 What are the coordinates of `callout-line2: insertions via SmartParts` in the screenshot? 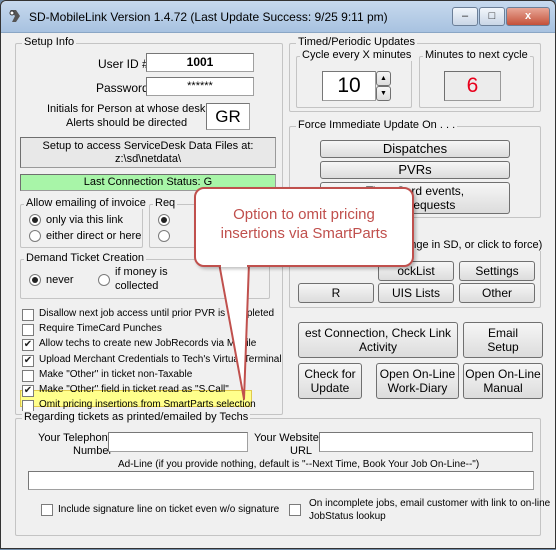 It's located at (304, 233).